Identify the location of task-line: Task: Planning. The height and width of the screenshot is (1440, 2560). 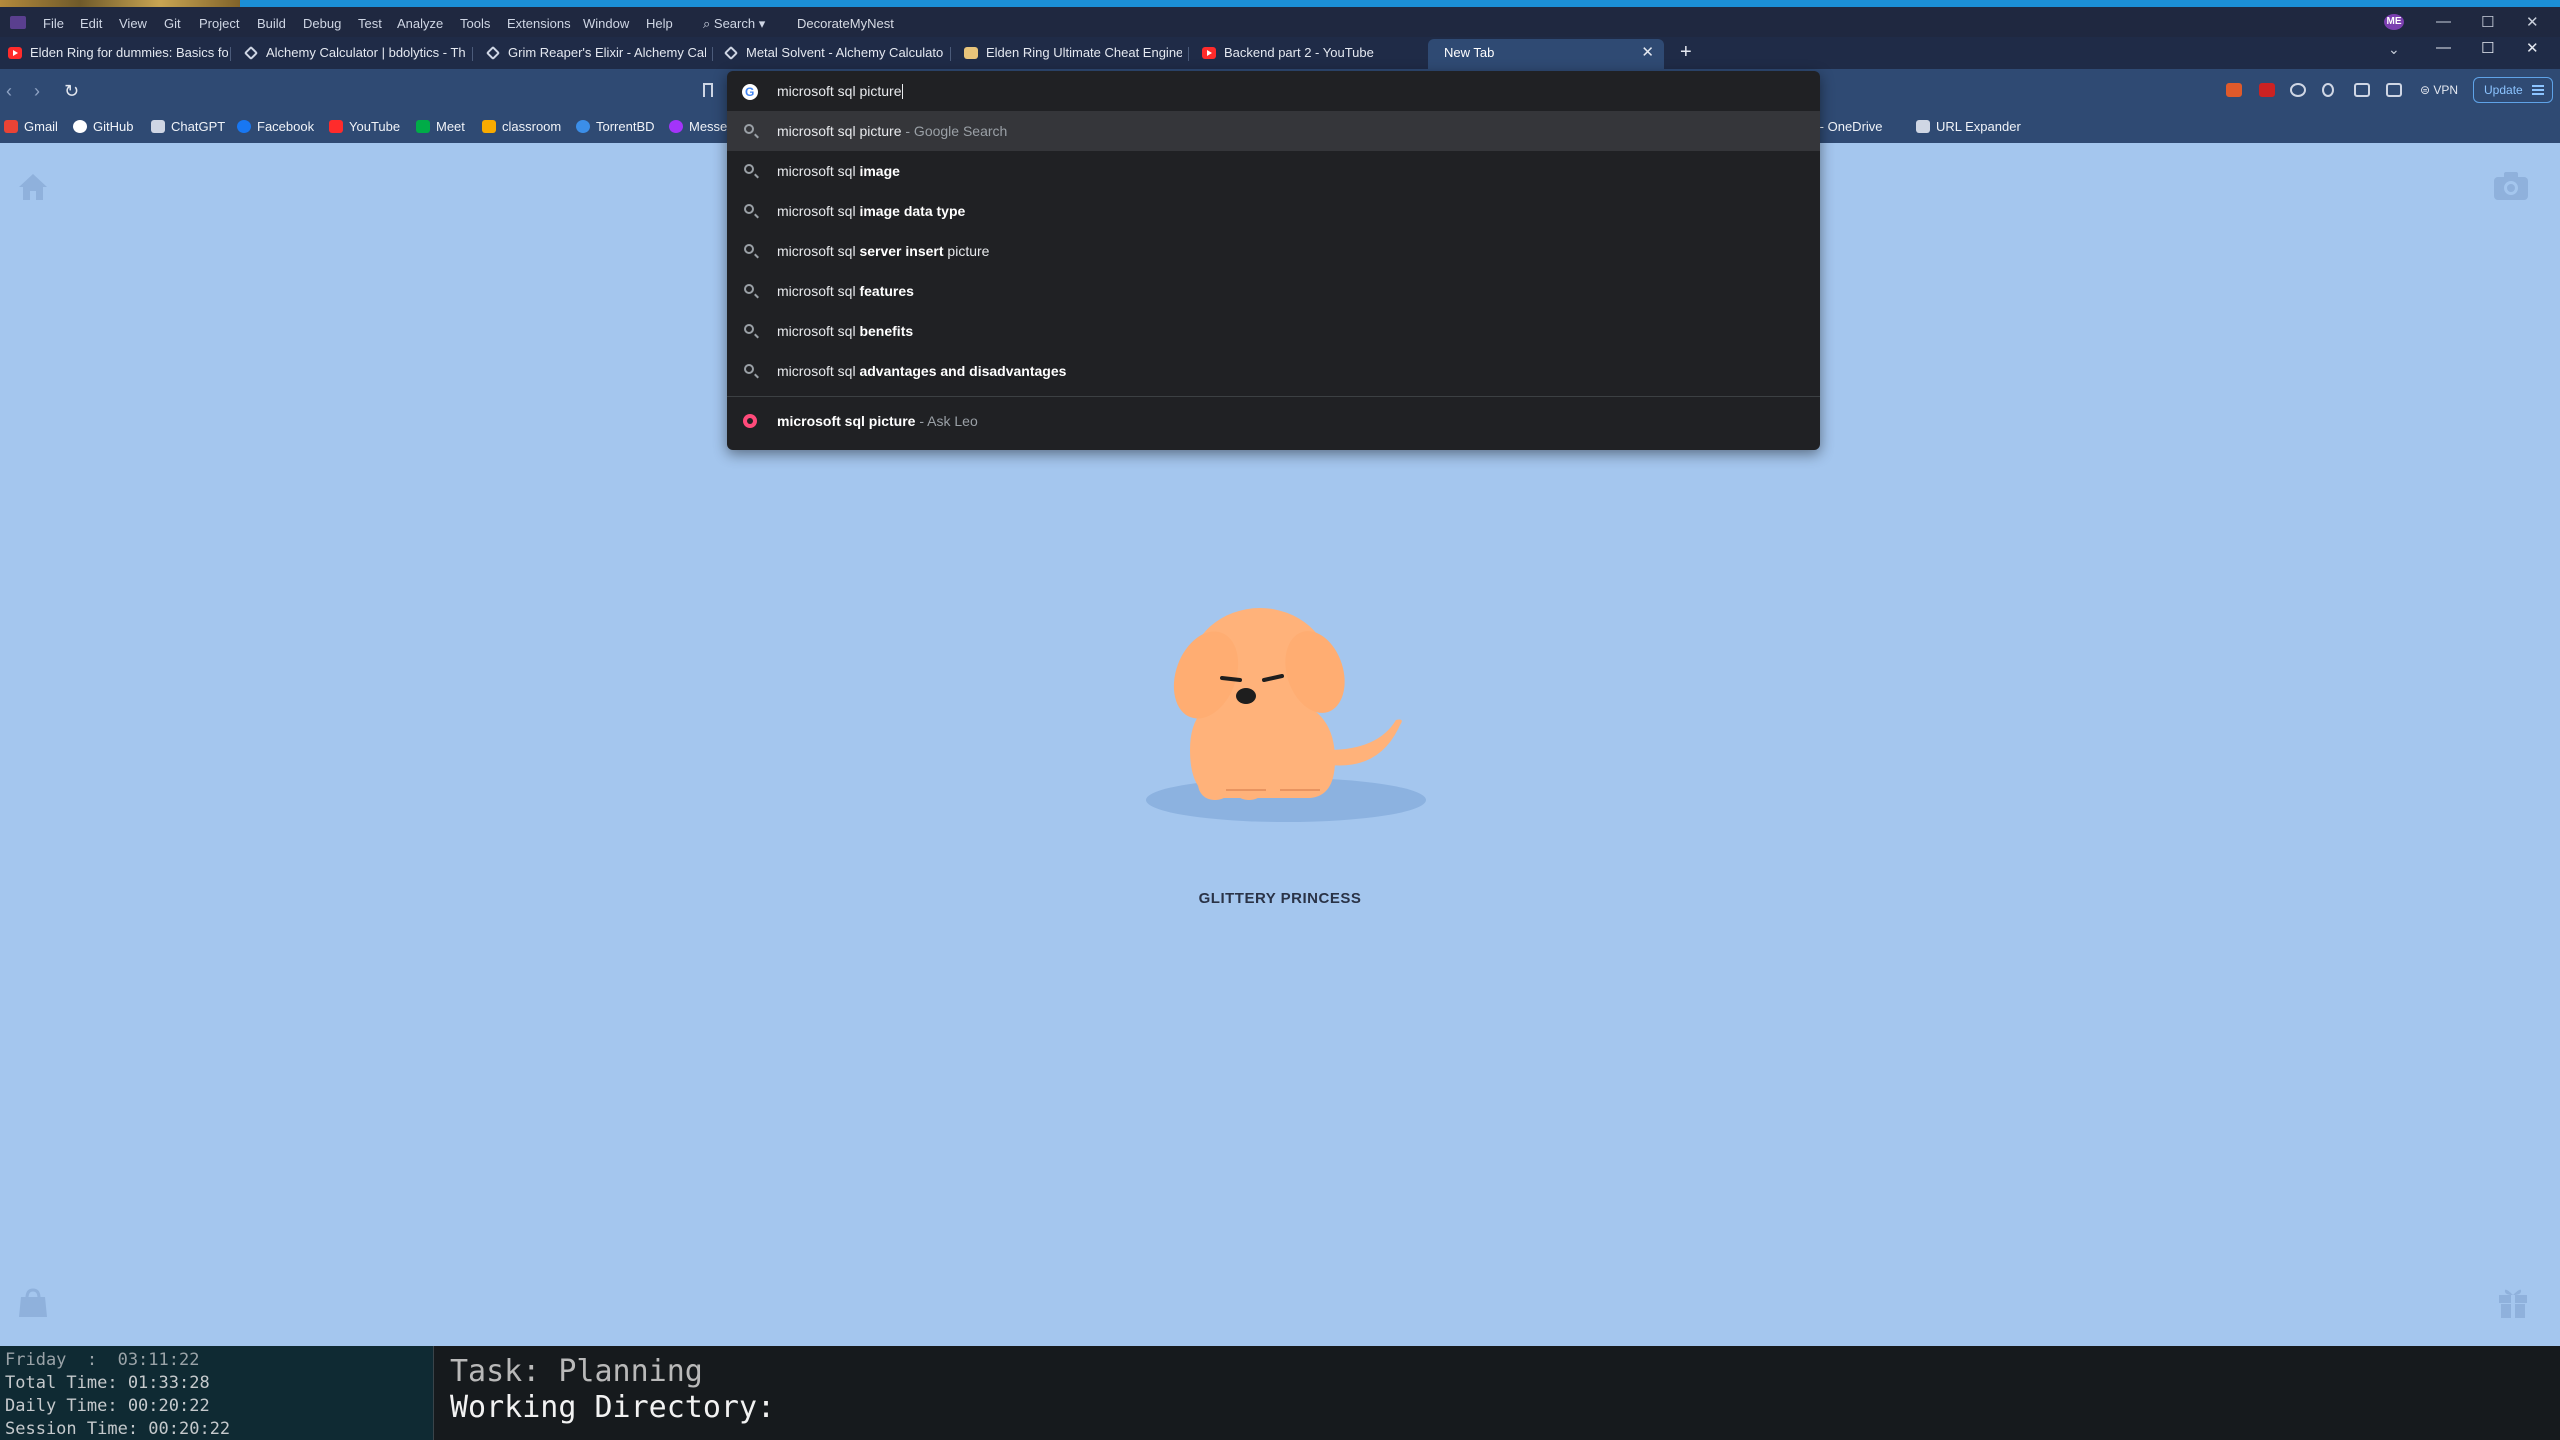
(576, 1371).